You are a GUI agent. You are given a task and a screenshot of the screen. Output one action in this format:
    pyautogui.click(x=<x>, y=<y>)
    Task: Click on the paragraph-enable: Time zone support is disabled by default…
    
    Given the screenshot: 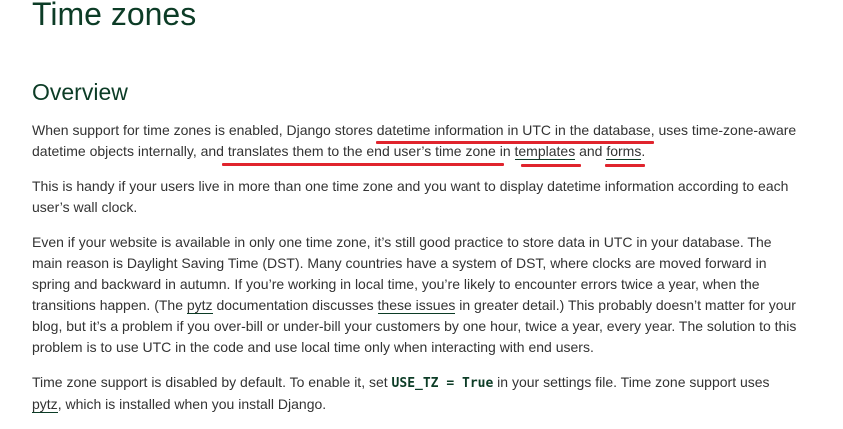 What is the action you would take?
    pyautogui.click(x=417, y=393)
    